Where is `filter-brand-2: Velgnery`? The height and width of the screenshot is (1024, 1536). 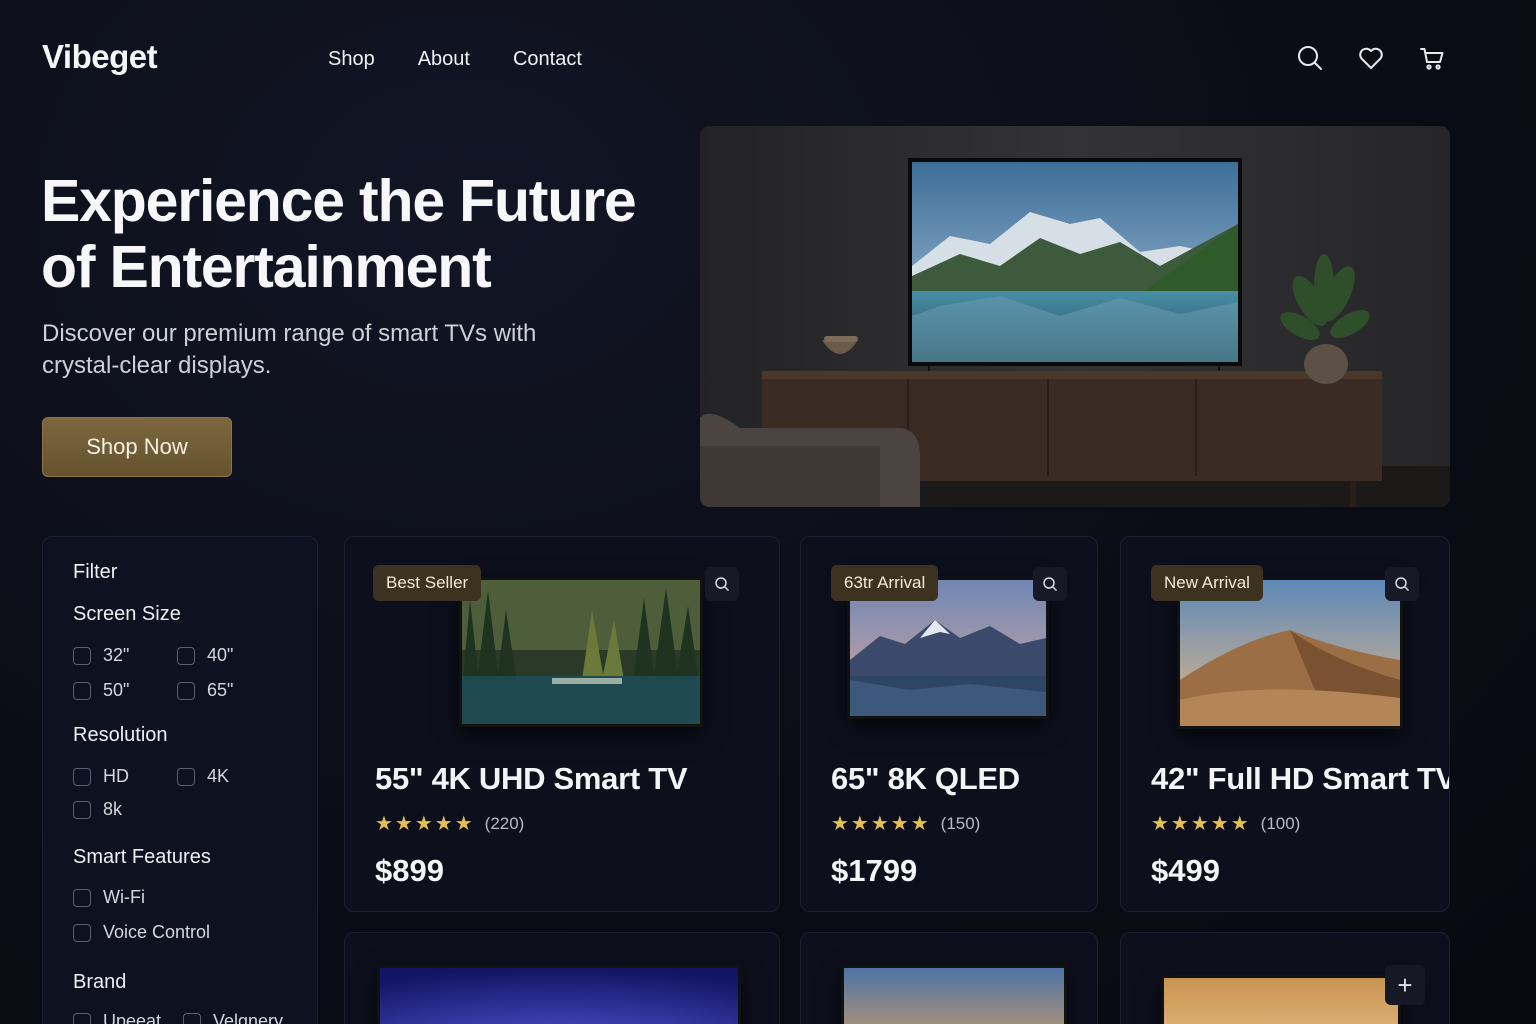
filter-brand-2: Velgnery is located at coordinates (233, 1017).